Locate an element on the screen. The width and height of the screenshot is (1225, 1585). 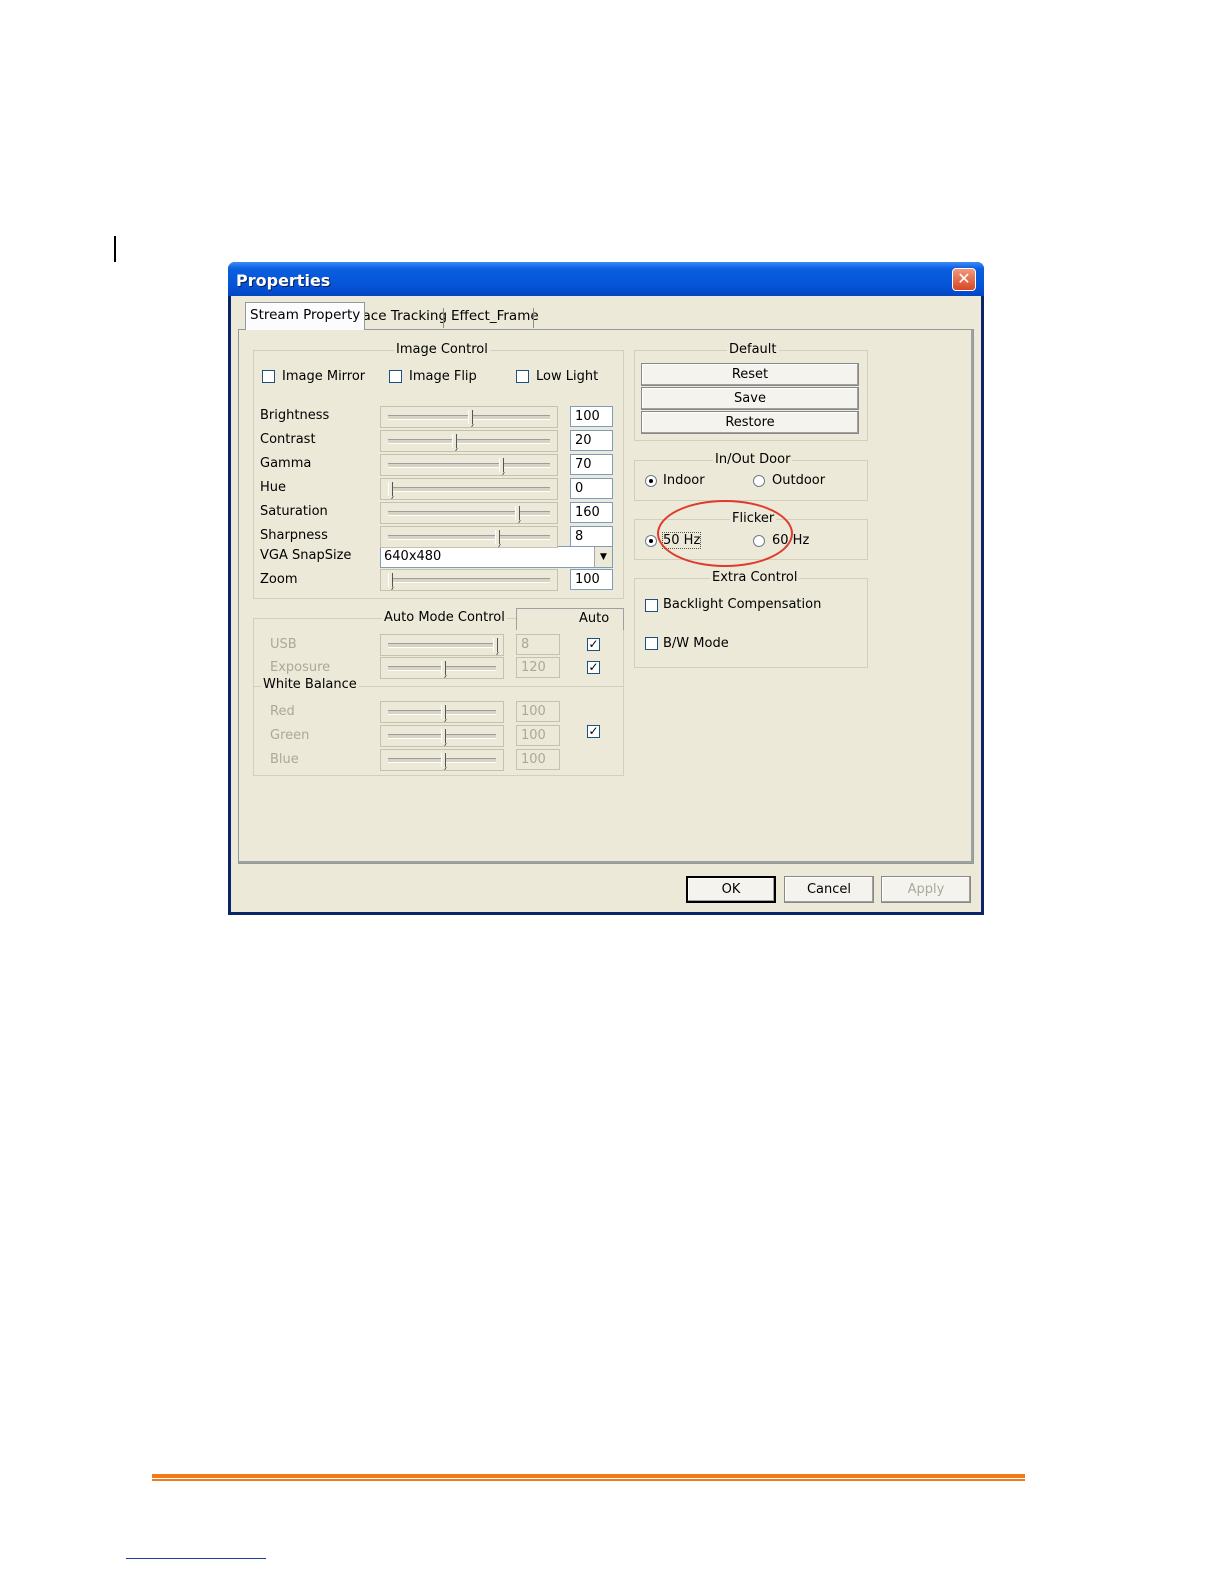
default-group: Default Reset Save Restore is located at coordinates (751, 391).